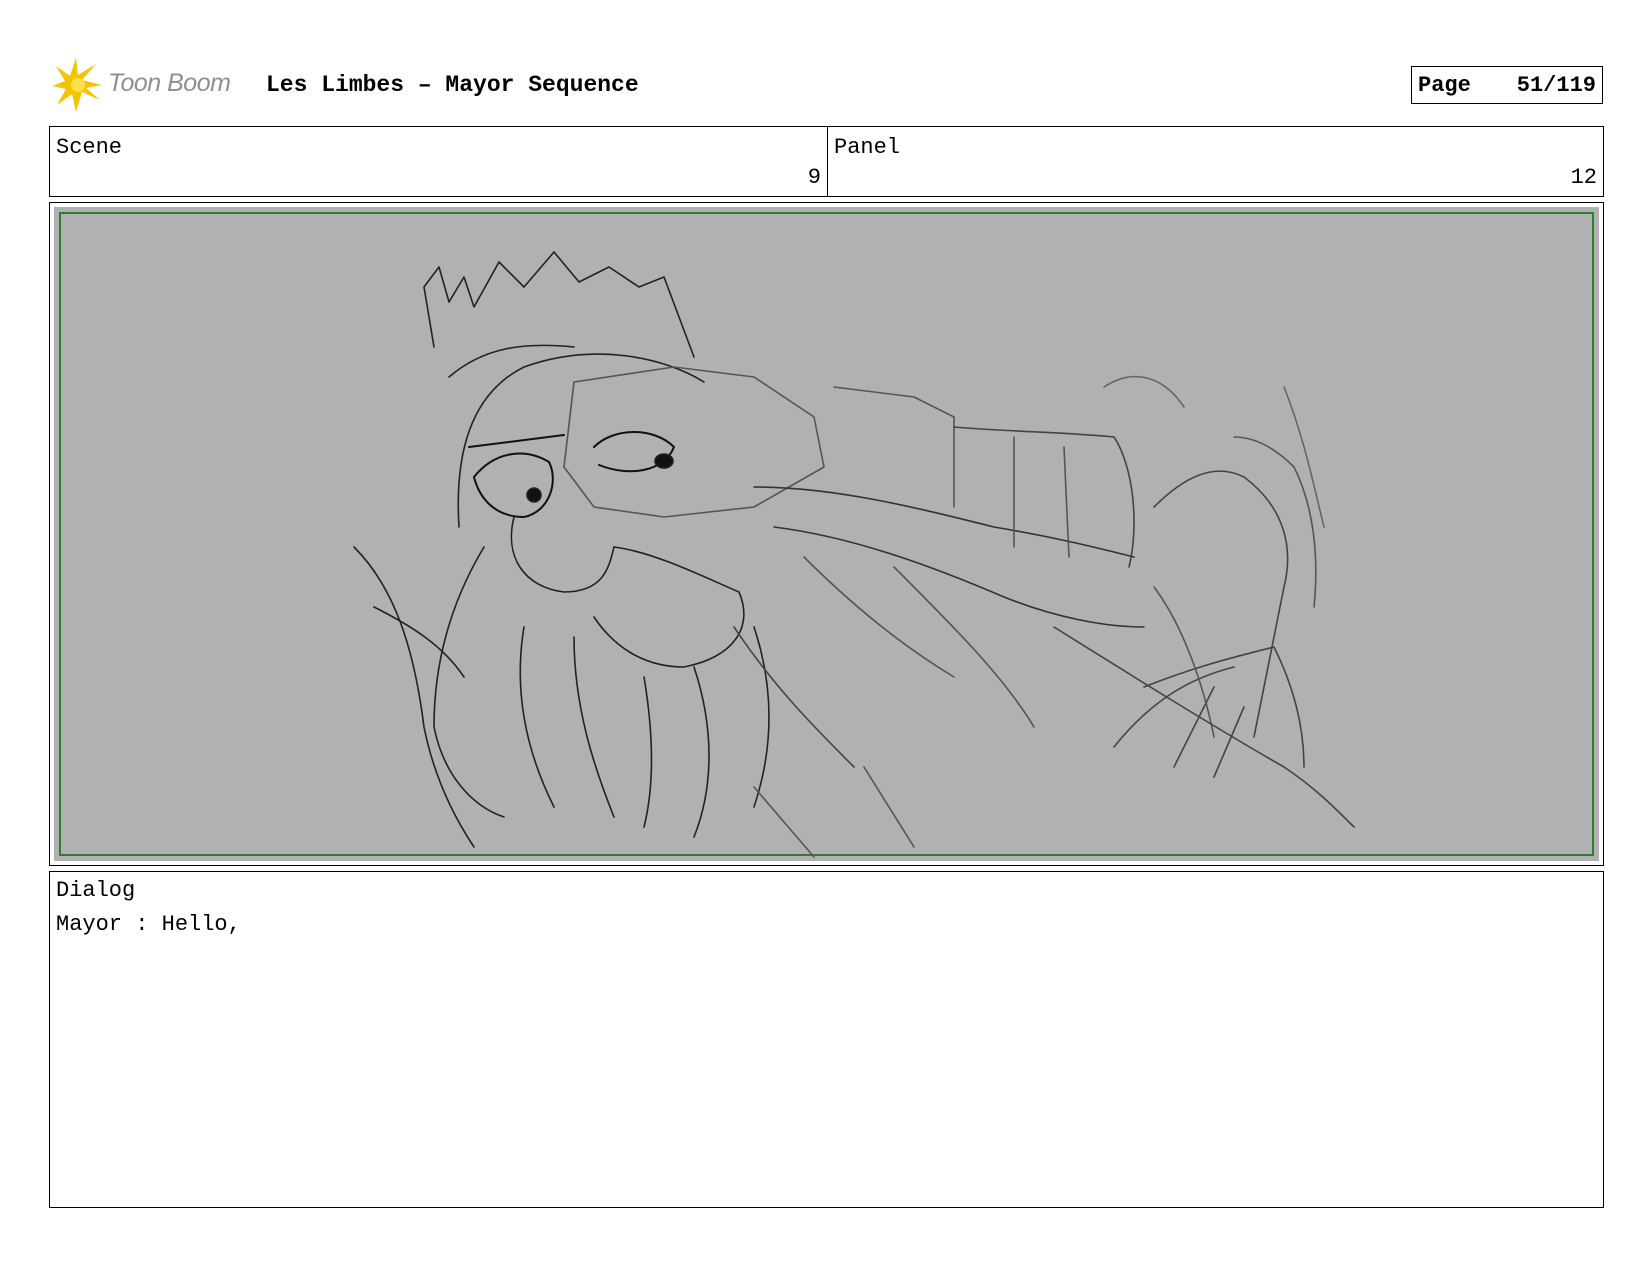 Image resolution: width=1648 pixels, height=1276 pixels. What do you see at coordinates (439, 161) in the screenshot?
I see `scene-cell: Scene 9` at bounding box center [439, 161].